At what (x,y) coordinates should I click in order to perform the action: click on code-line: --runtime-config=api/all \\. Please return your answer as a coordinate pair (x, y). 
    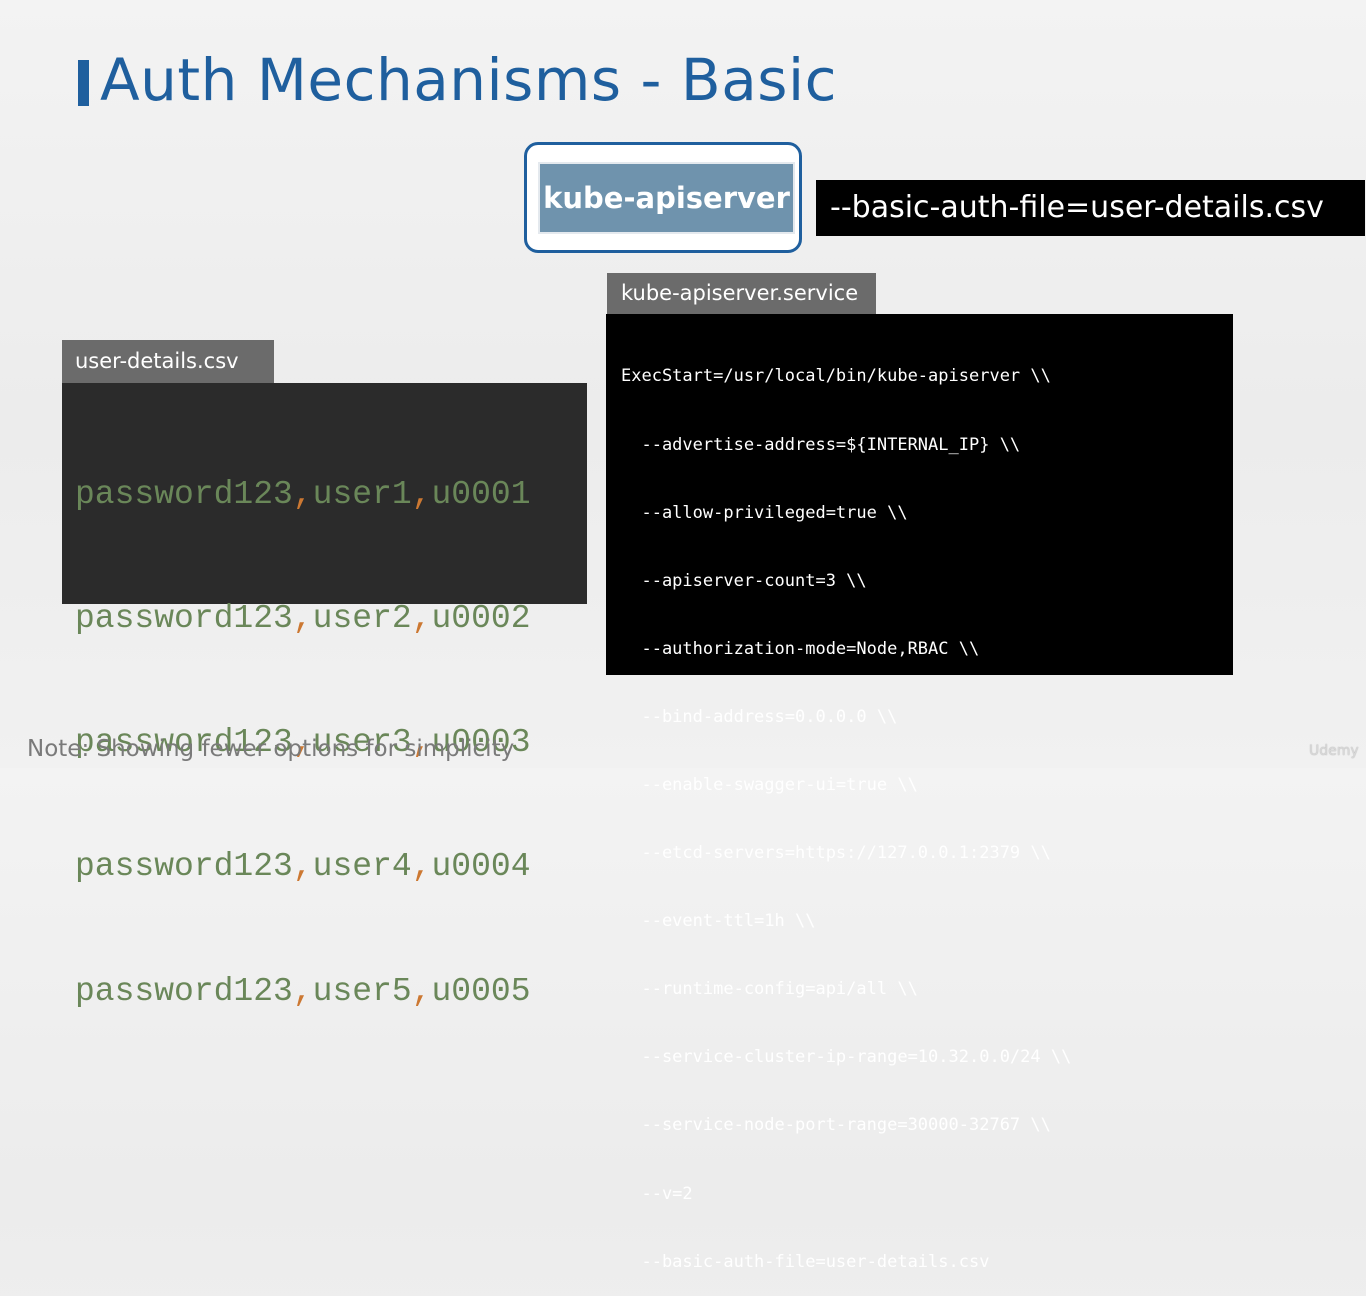
    Looking at the image, I should click on (769, 989).